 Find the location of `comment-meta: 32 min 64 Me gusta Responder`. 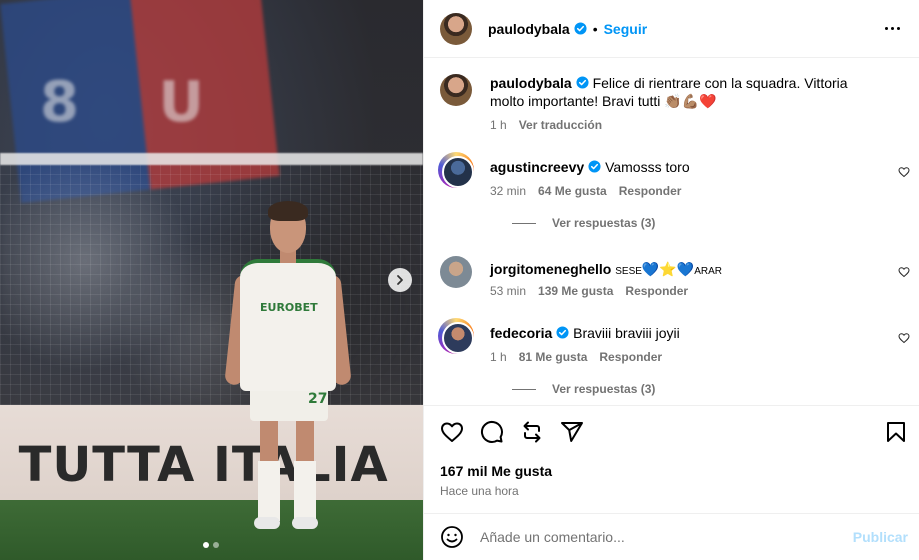

comment-meta: 32 min 64 Me gusta Responder is located at coordinates (585, 191).